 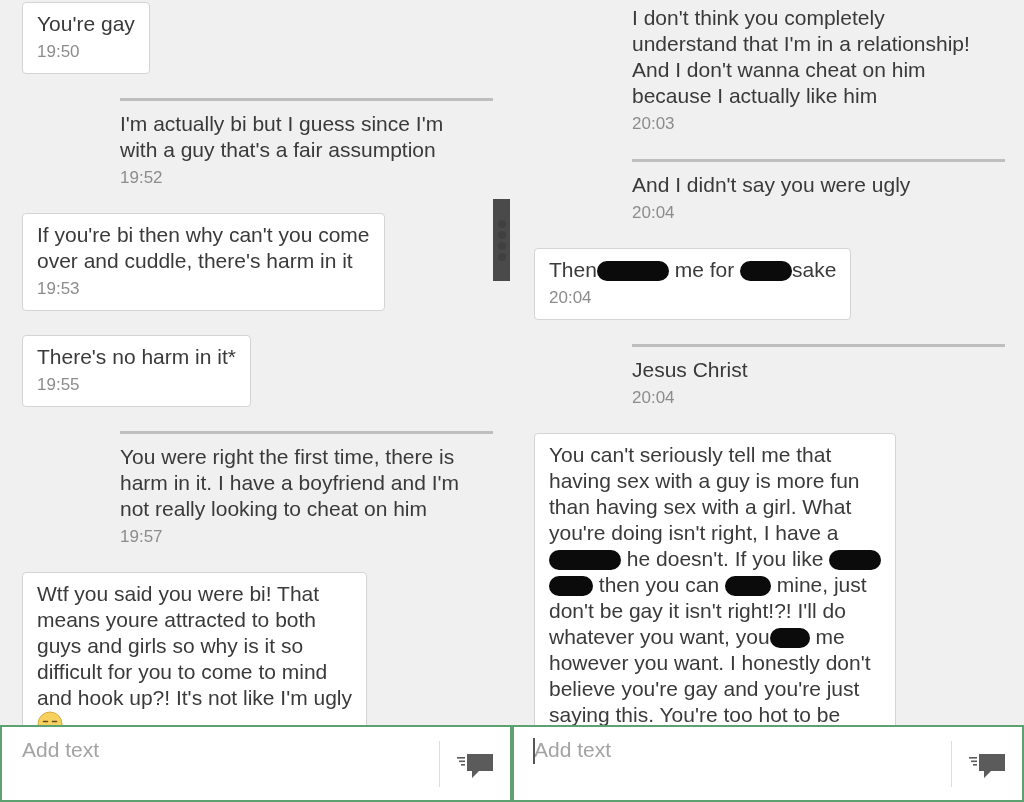 I want to click on message-time: 19:52, so click(x=142, y=178).